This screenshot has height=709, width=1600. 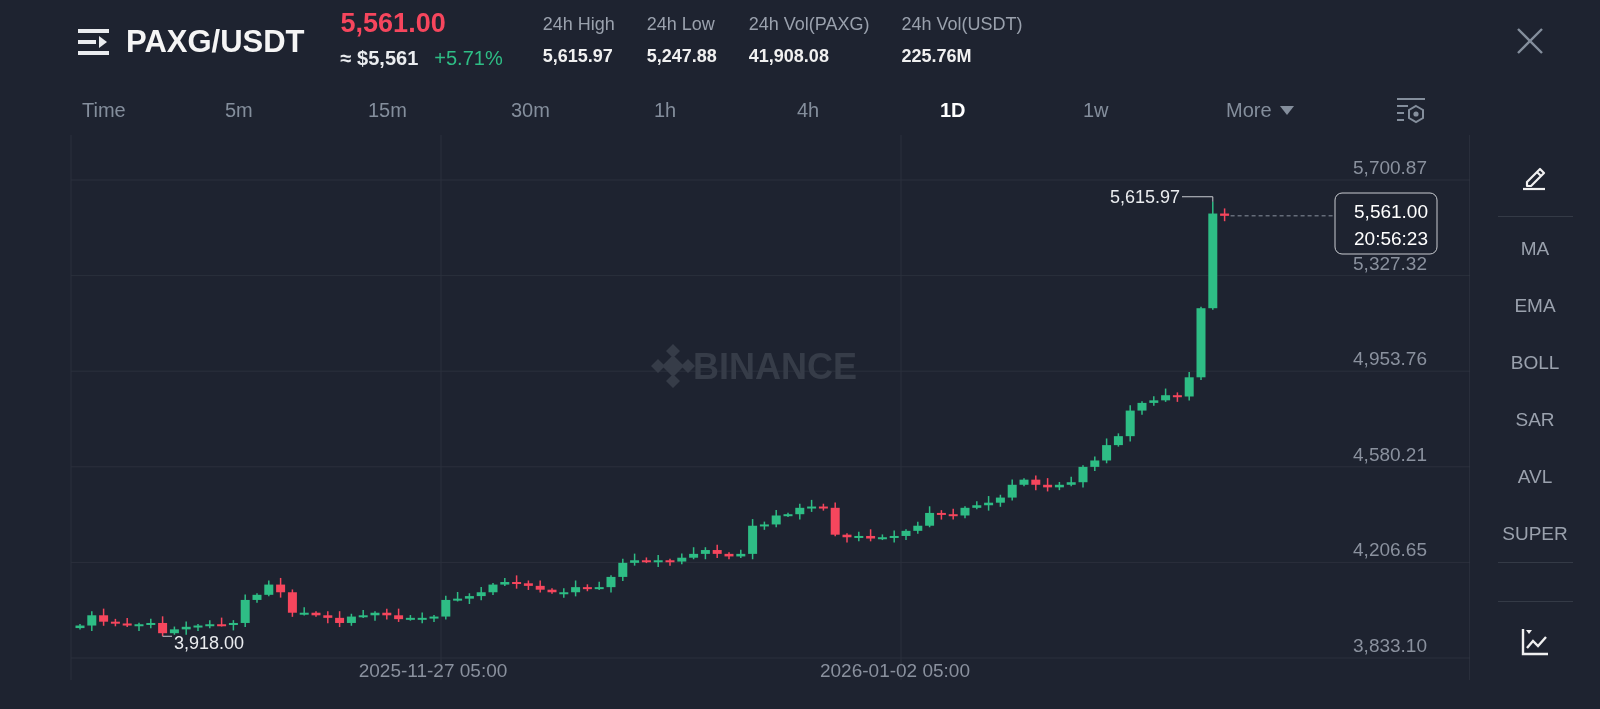 I want to click on stat-label: 24h Vol(USDT), so click(x=962, y=24).